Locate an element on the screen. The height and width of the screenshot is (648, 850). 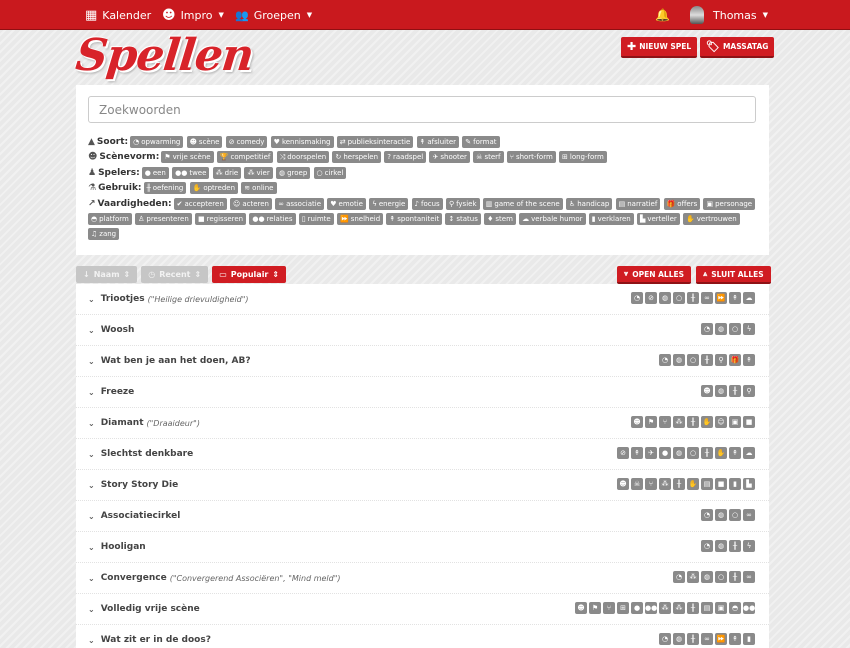
game-row: ⌄ Wat ben je aan het doen, AB? ◔ ◍ ○ ╫ ⚲ 🎁 ↟ is located at coordinates (422, 361).